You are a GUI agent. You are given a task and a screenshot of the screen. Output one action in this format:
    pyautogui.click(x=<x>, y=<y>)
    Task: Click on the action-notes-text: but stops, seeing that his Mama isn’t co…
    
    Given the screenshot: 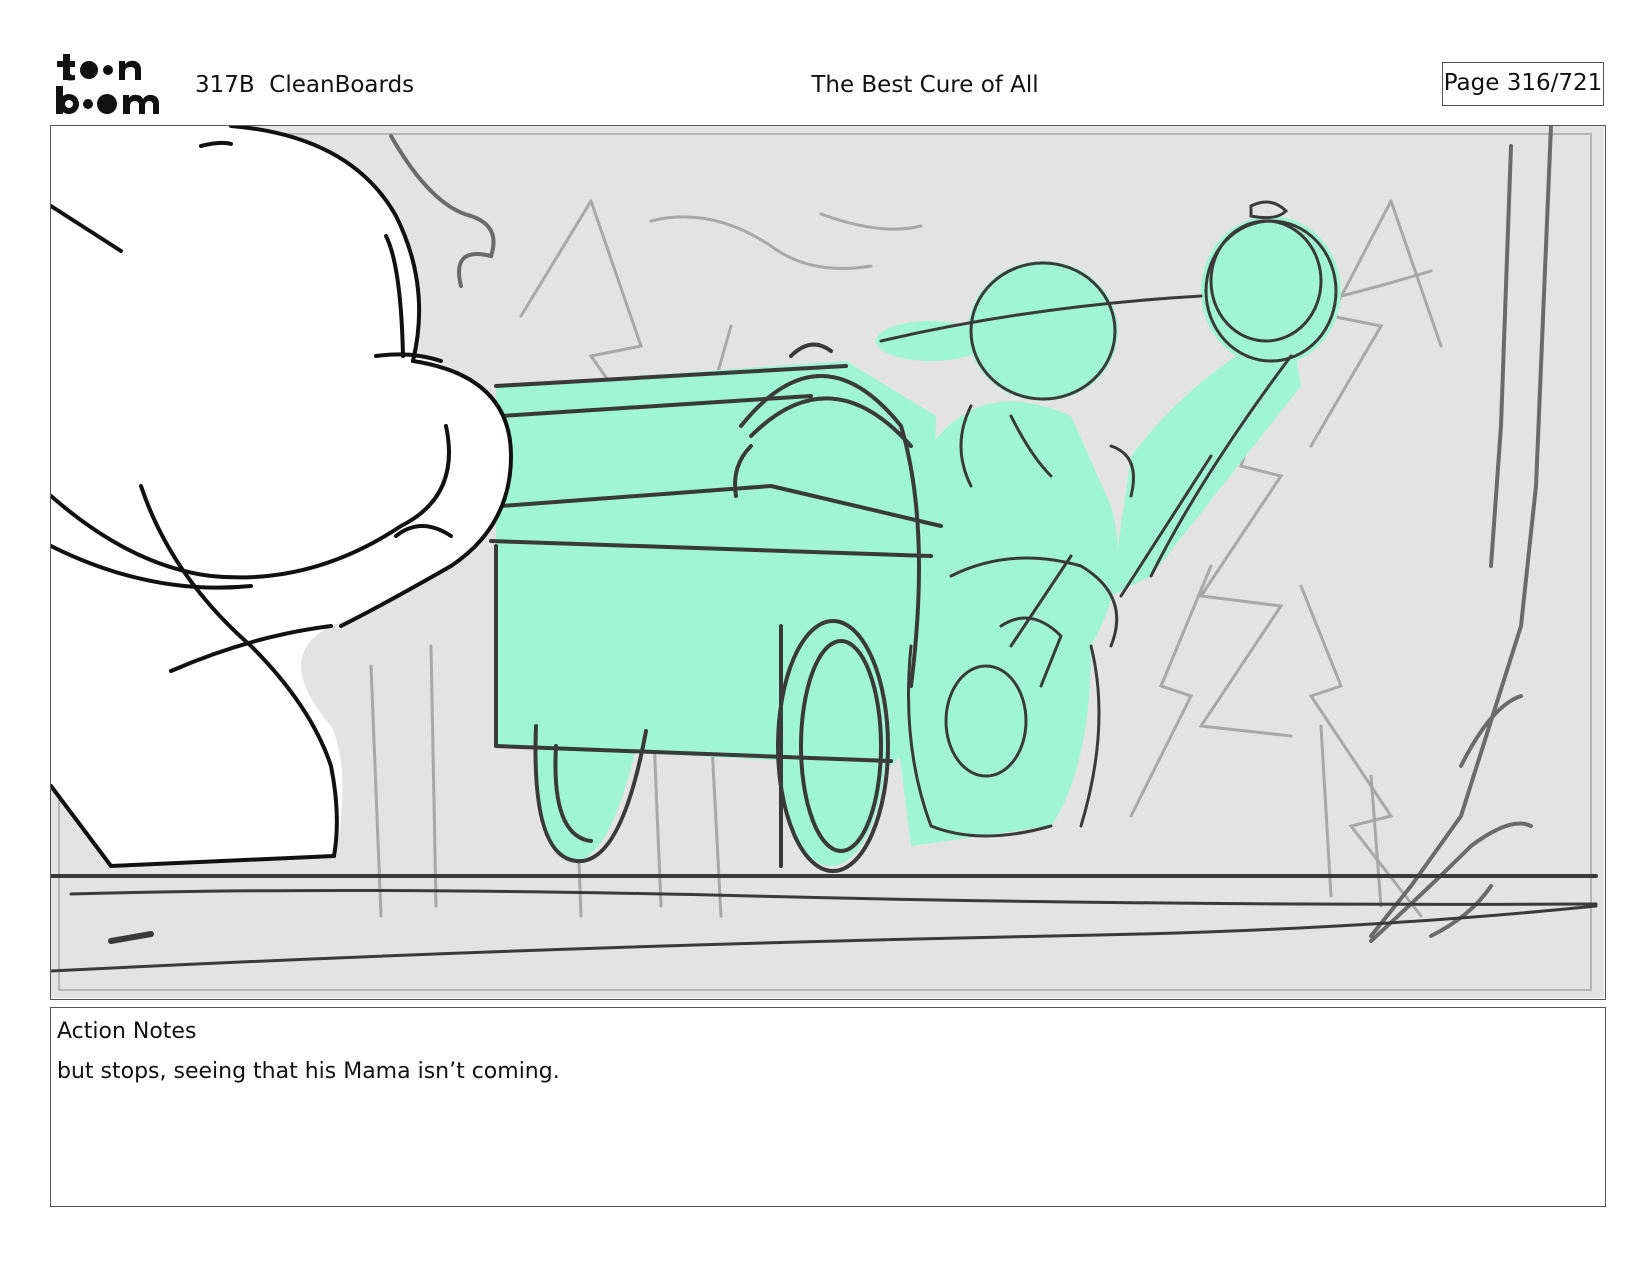 What is the action you would take?
    pyautogui.click(x=308, y=1071)
    